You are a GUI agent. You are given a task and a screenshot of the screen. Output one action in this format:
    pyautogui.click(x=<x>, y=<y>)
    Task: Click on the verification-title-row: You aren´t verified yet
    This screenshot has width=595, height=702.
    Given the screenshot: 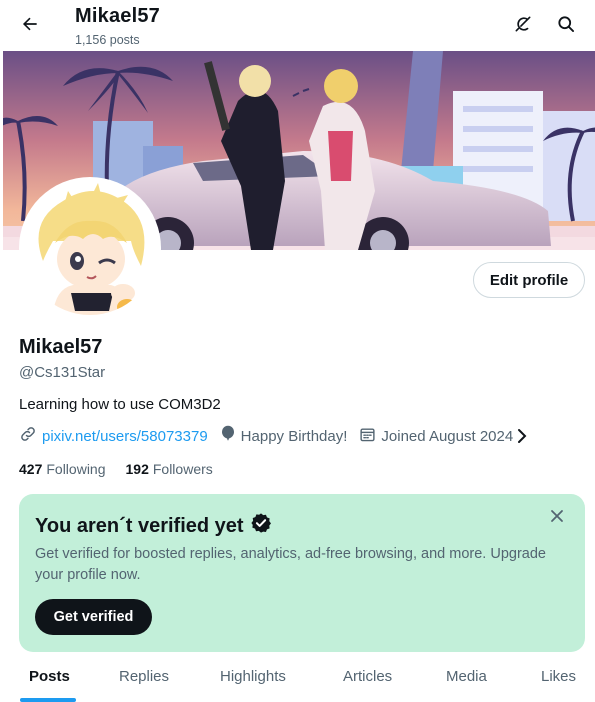 What is the action you would take?
    pyautogui.click(x=153, y=526)
    